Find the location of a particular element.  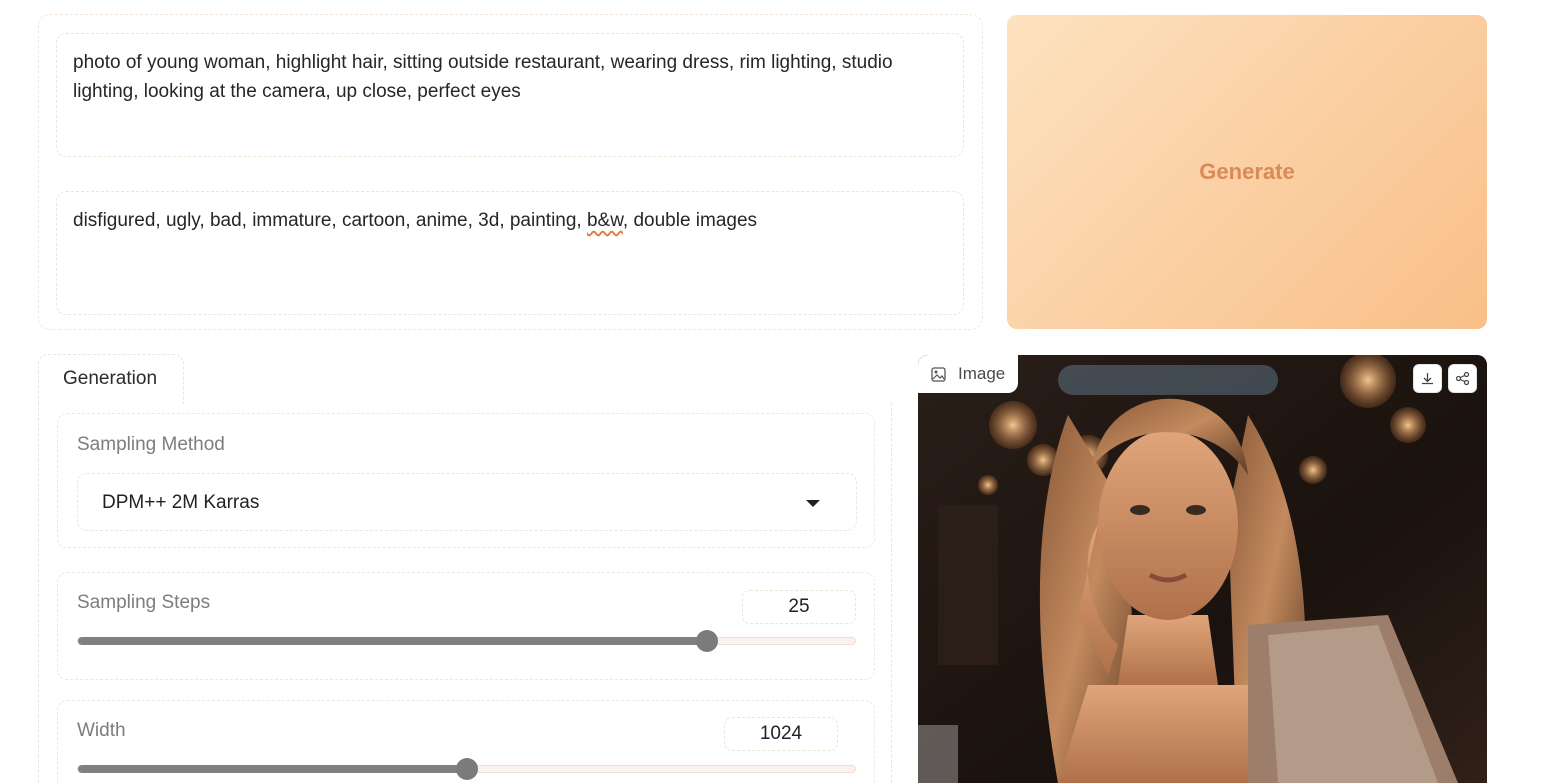

sampling-steps-input is located at coordinates (799, 607).